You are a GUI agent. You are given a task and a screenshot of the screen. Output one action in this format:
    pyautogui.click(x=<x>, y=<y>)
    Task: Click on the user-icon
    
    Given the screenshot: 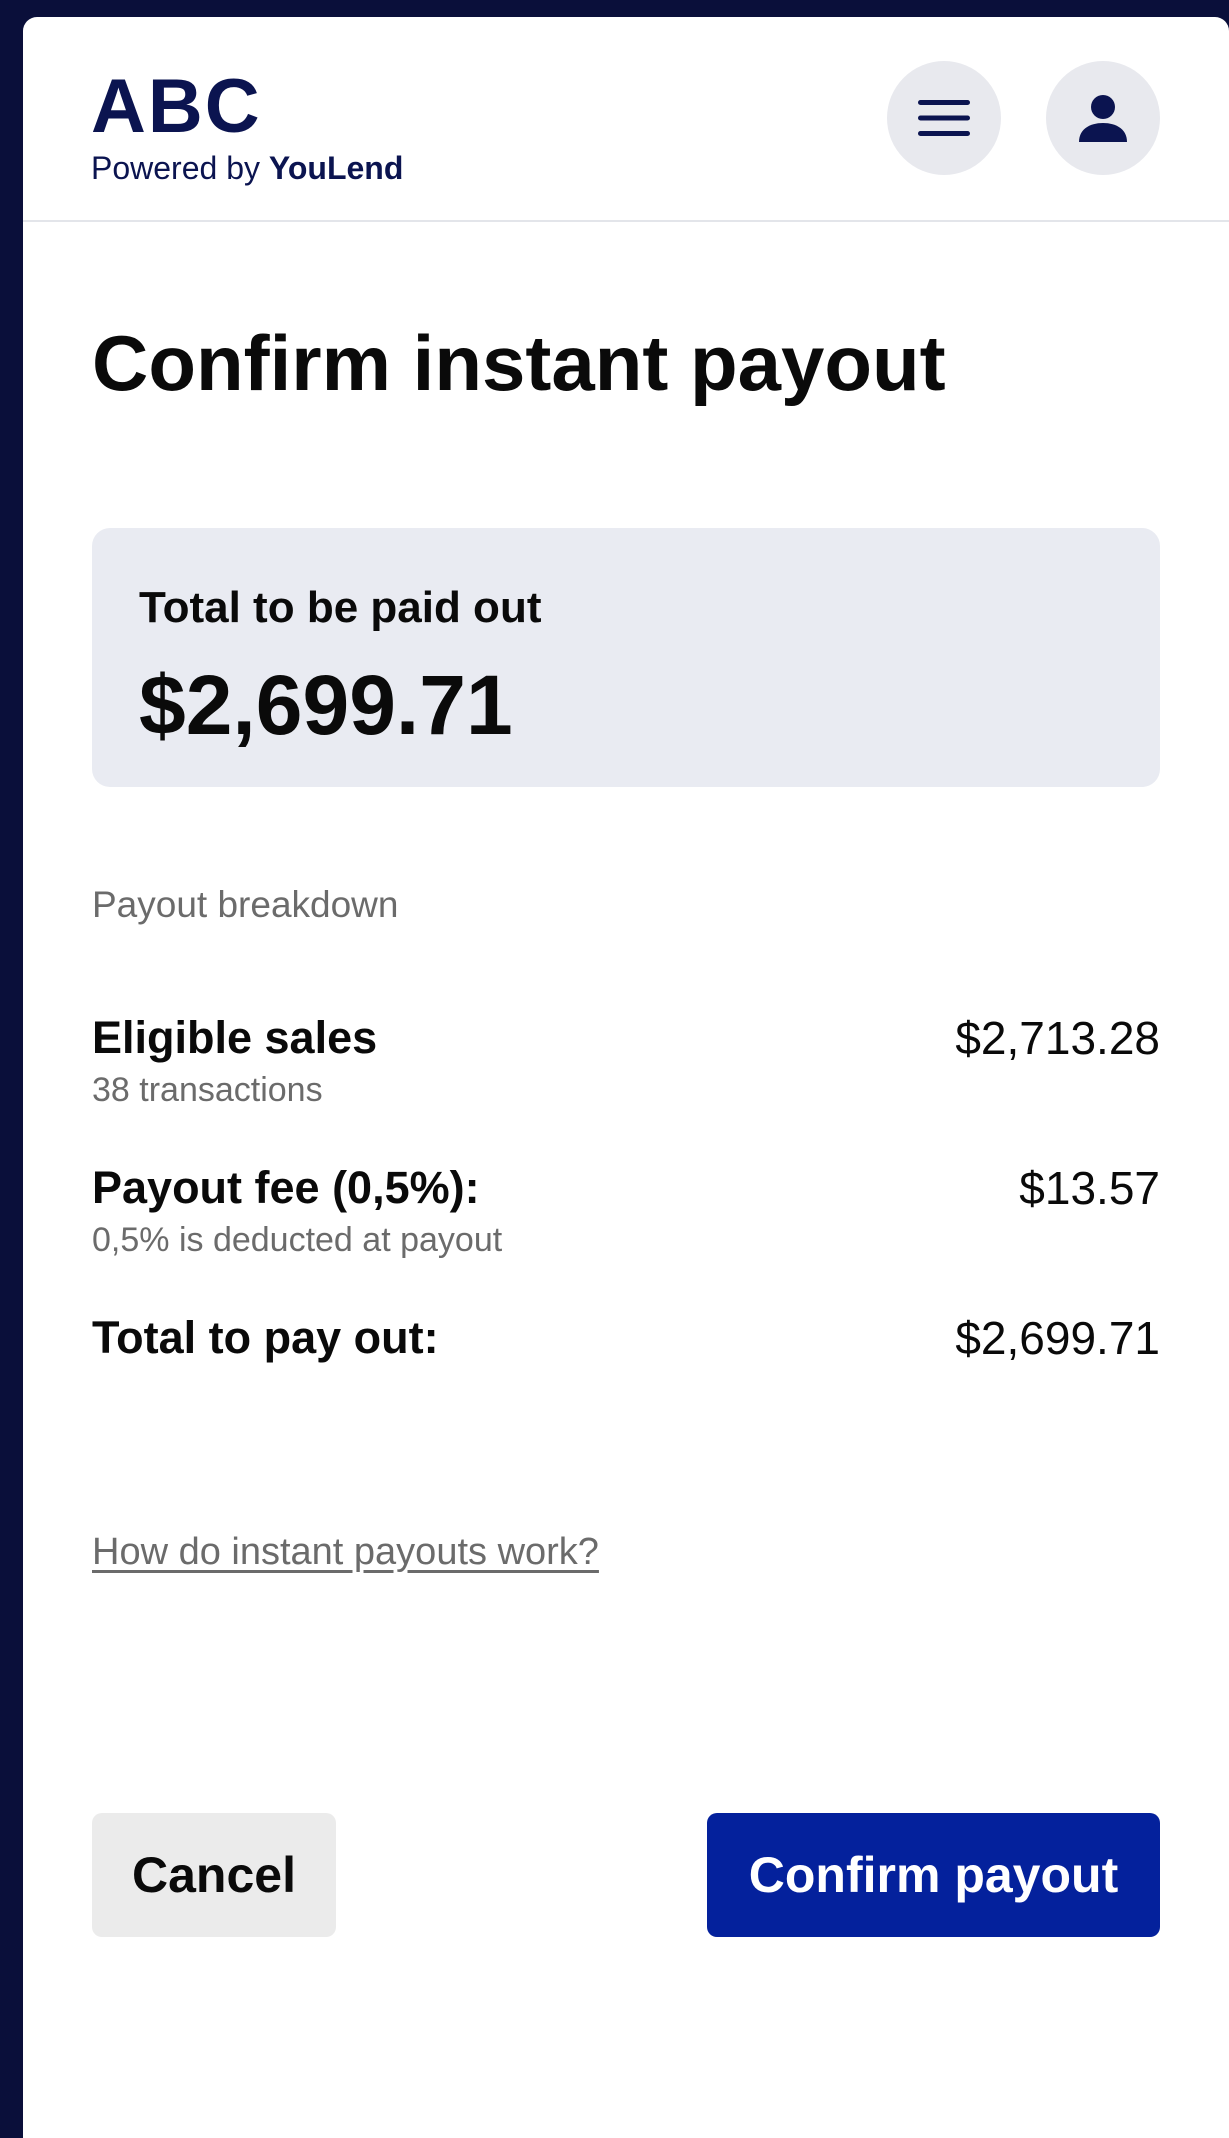 What is the action you would take?
    pyautogui.click(x=1103, y=118)
    